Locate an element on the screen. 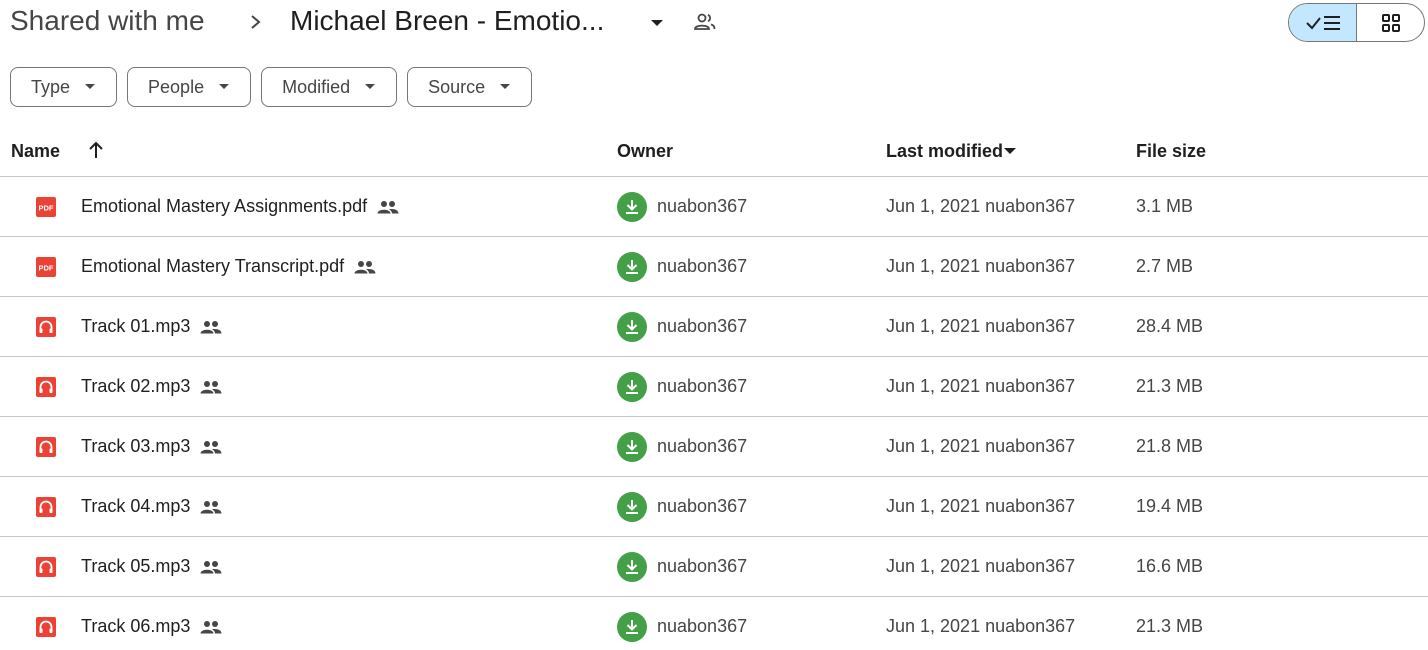 The width and height of the screenshot is (1428, 650). grid-view-button is located at coordinates (1390, 22).